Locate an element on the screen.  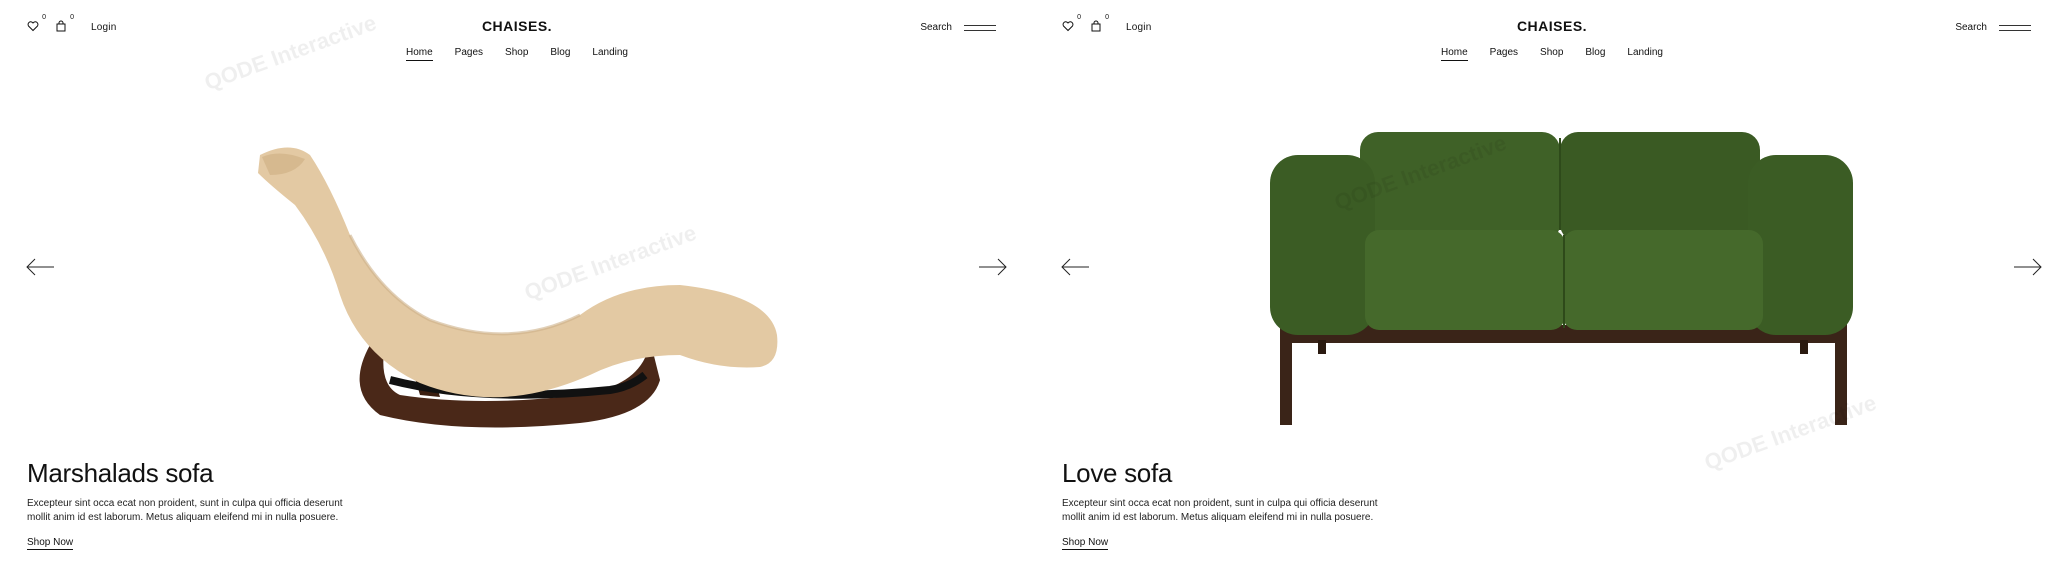
product-image-chaise is located at coordinates (518, 287).